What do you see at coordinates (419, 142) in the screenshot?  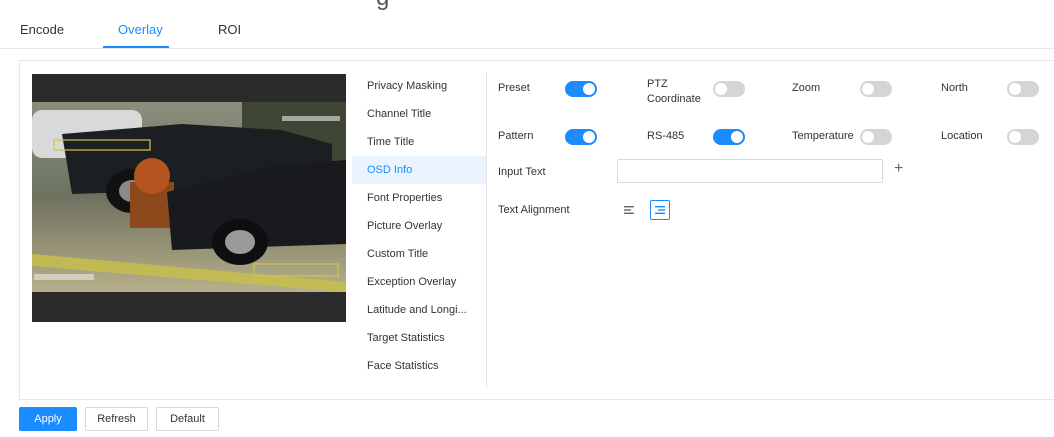 I see `menu-item-time-title: Time Title` at bounding box center [419, 142].